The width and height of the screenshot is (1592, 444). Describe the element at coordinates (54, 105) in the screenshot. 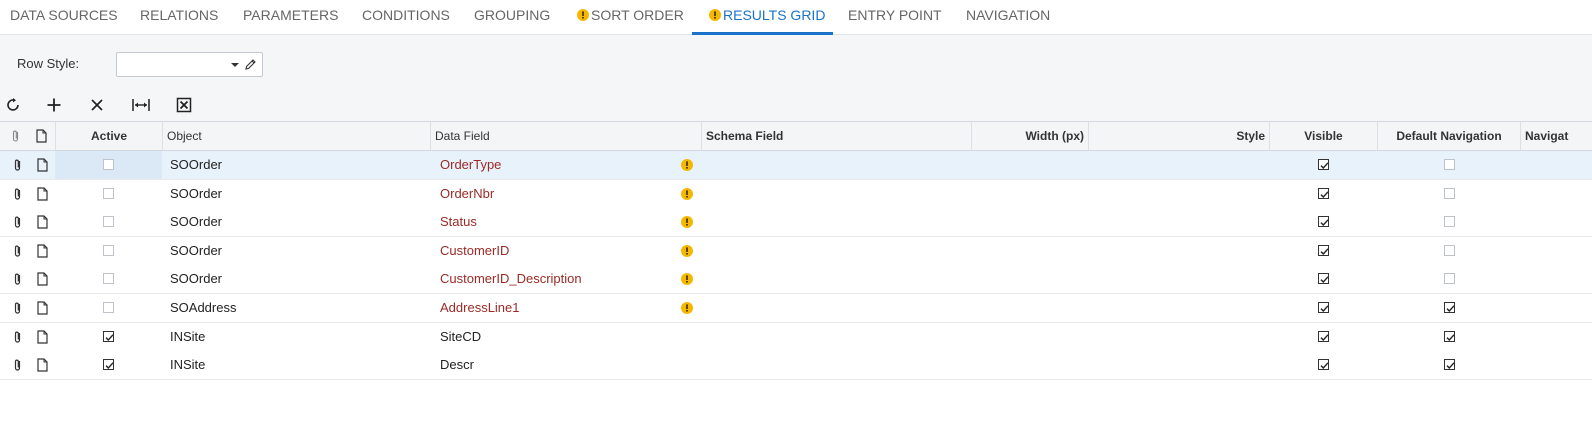

I see `add-row-button` at that location.